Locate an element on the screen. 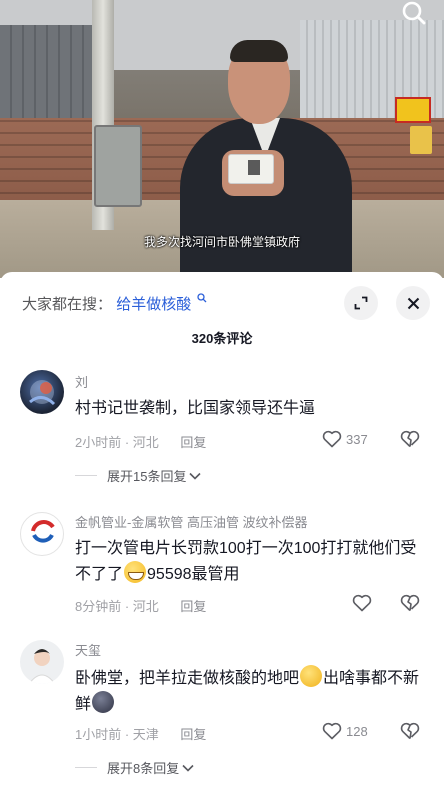 Image resolution: width=444 pixels, height=800 pixels. hot-search-prefix: 大家都在搜： is located at coordinates (67, 304).